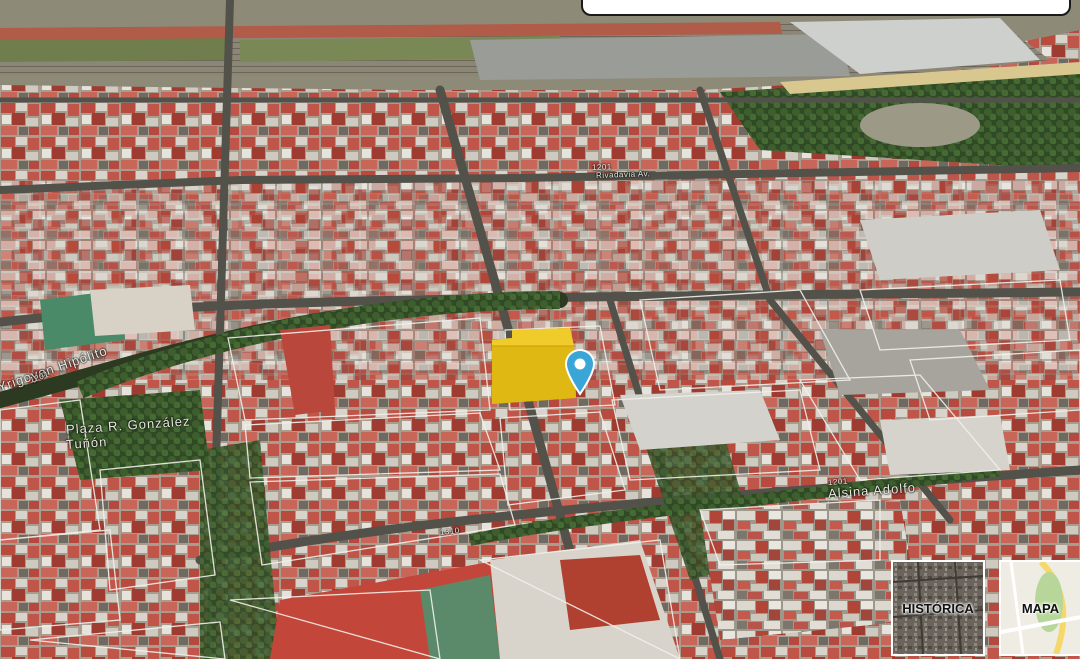  Describe the element at coordinates (838, 481) in the screenshot. I see `street-number-alsina: 1201` at that location.